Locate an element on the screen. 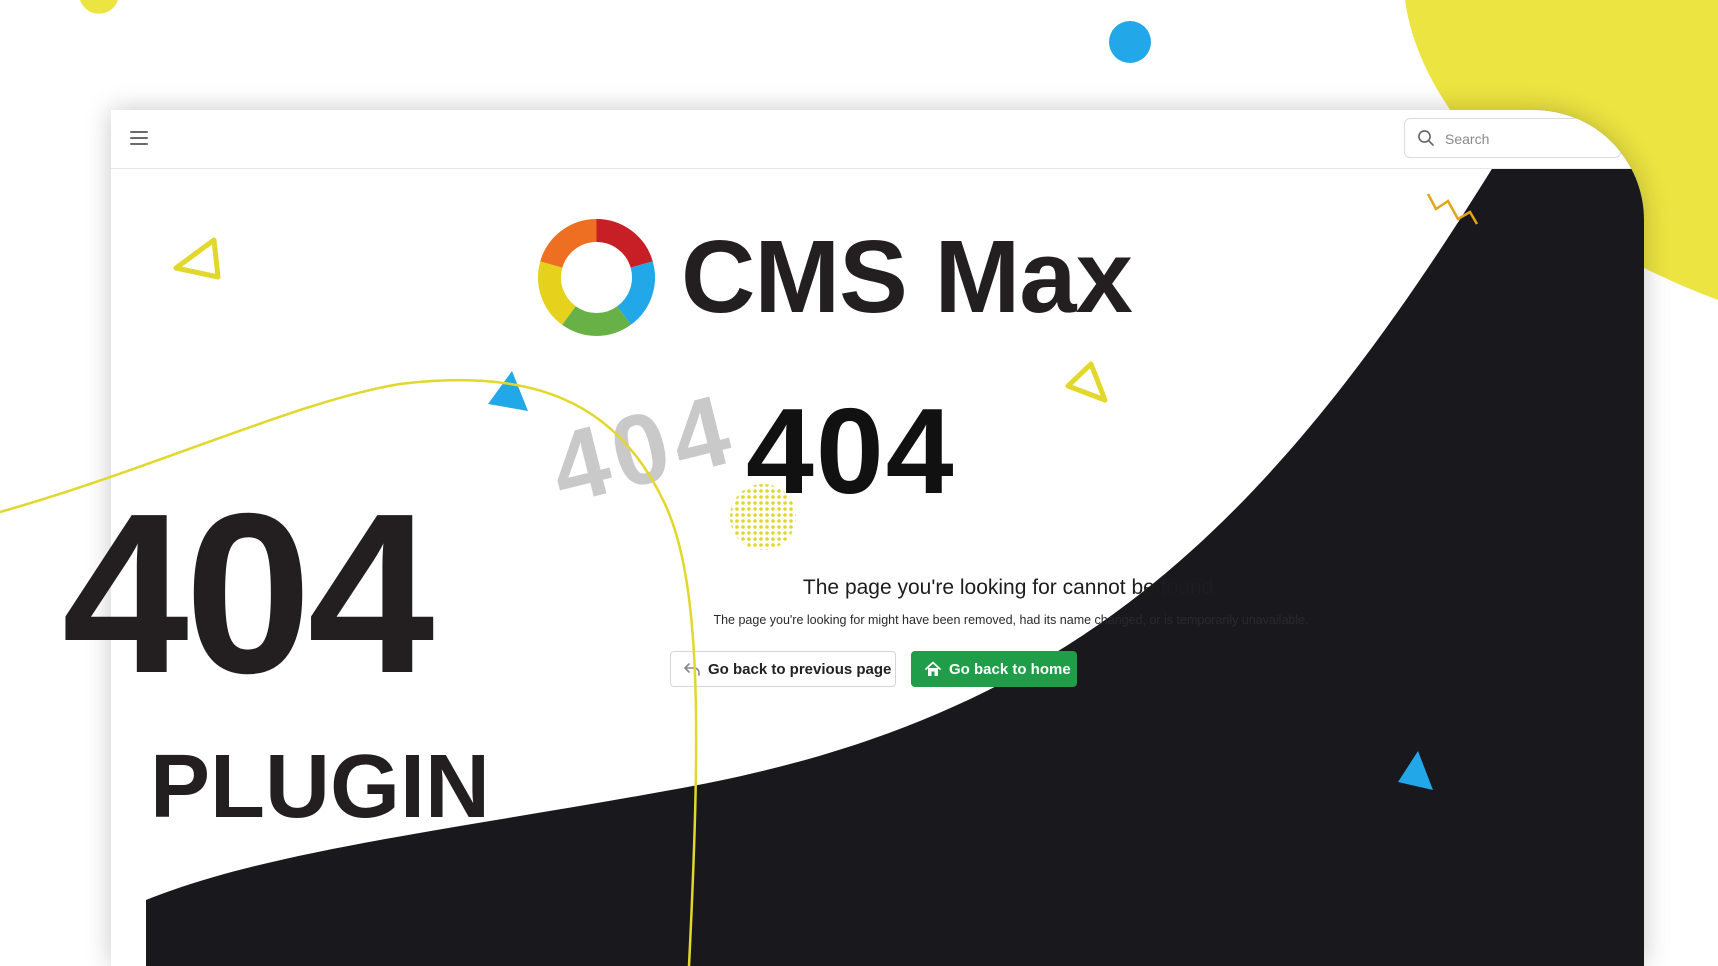 This screenshot has width=1718, height=966. search-box is located at coordinates (1512, 138).